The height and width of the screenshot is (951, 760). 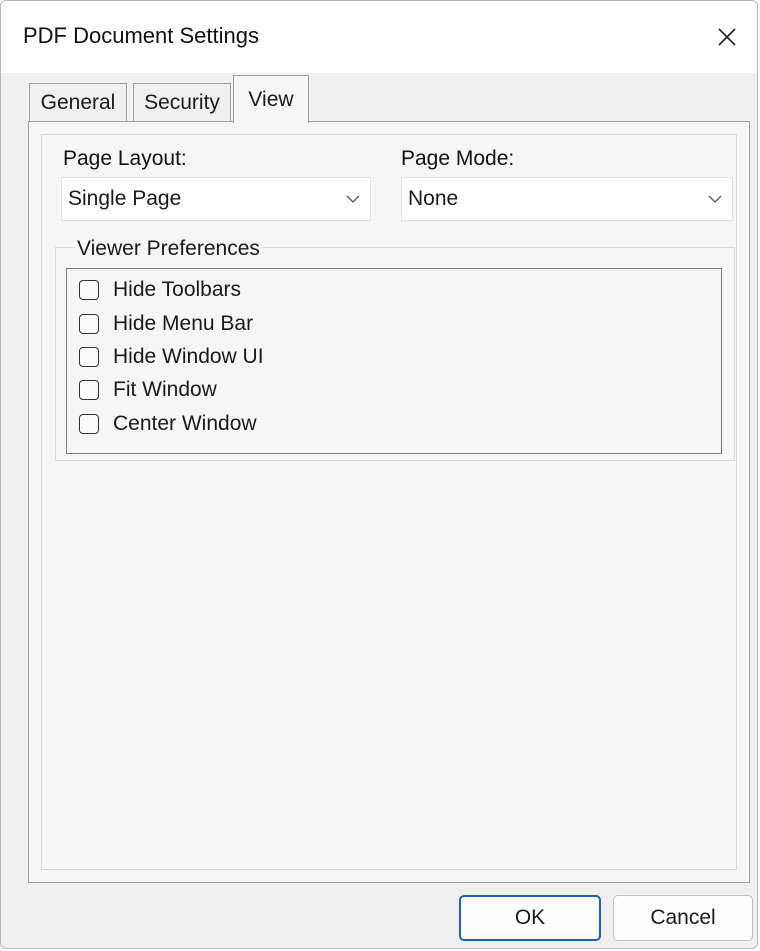 I want to click on page-mode-select: None, so click(x=567, y=199).